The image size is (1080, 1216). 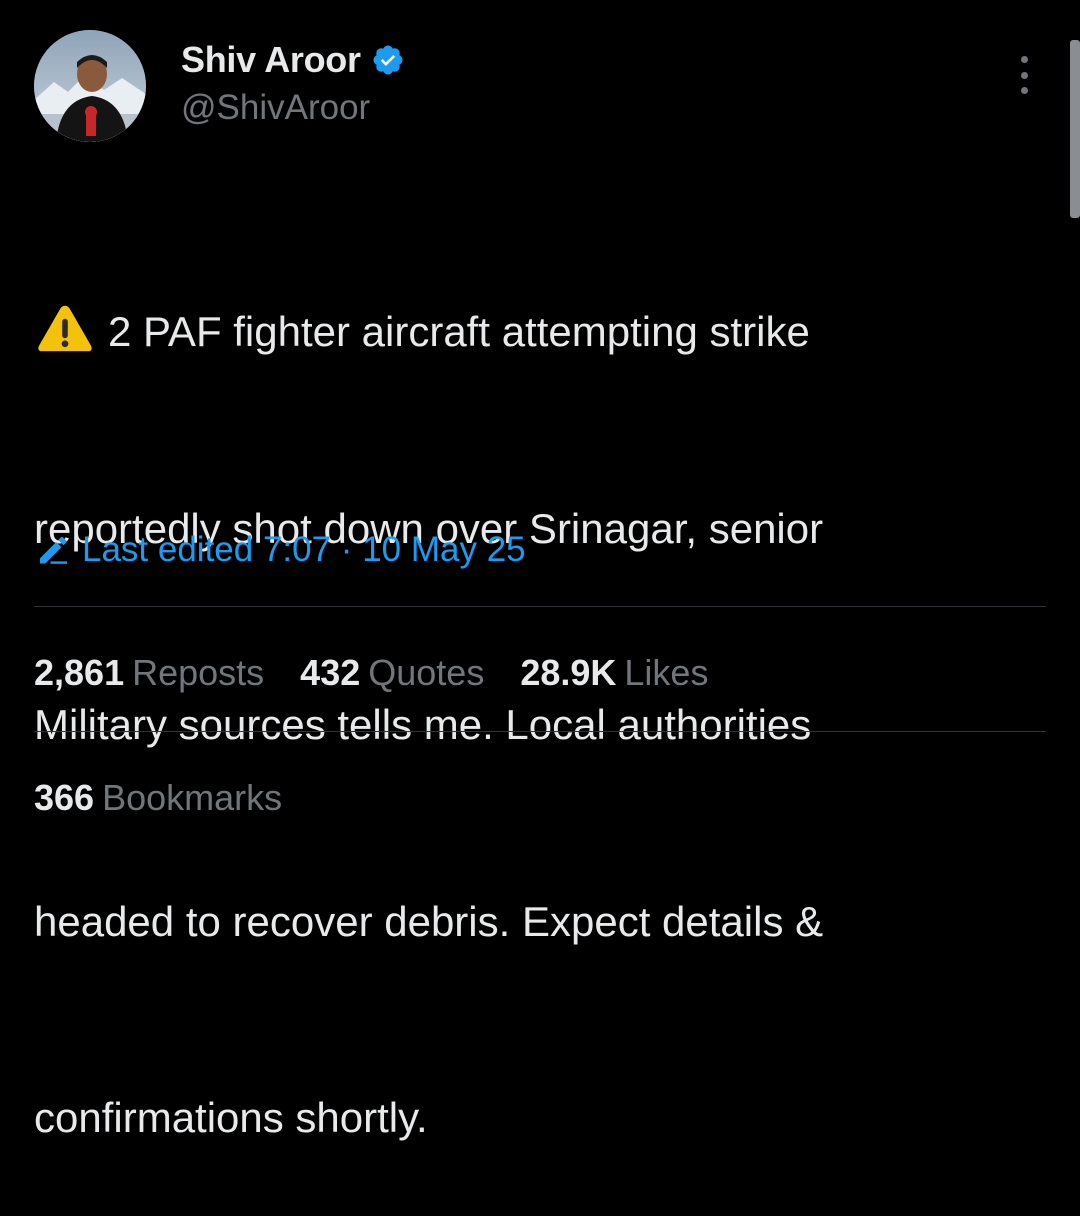 What do you see at coordinates (330, 672) in the screenshot?
I see `quotes-count: 432` at bounding box center [330, 672].